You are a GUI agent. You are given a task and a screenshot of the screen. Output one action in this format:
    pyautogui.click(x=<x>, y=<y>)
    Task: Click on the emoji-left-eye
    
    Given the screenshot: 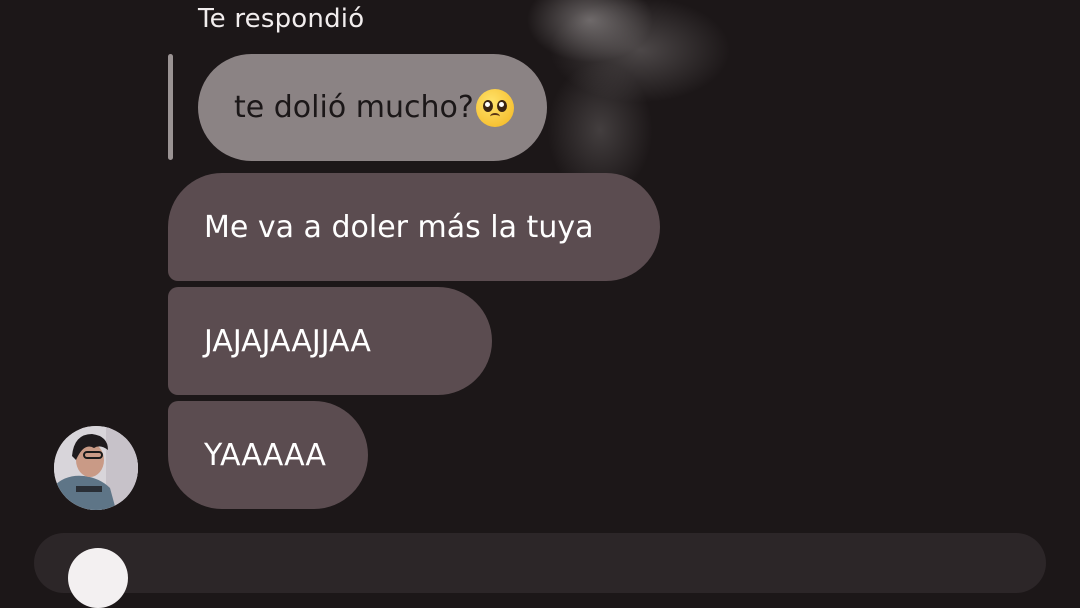 What is the action you would take?
    pyautogui.click(x=487, y=105)
    